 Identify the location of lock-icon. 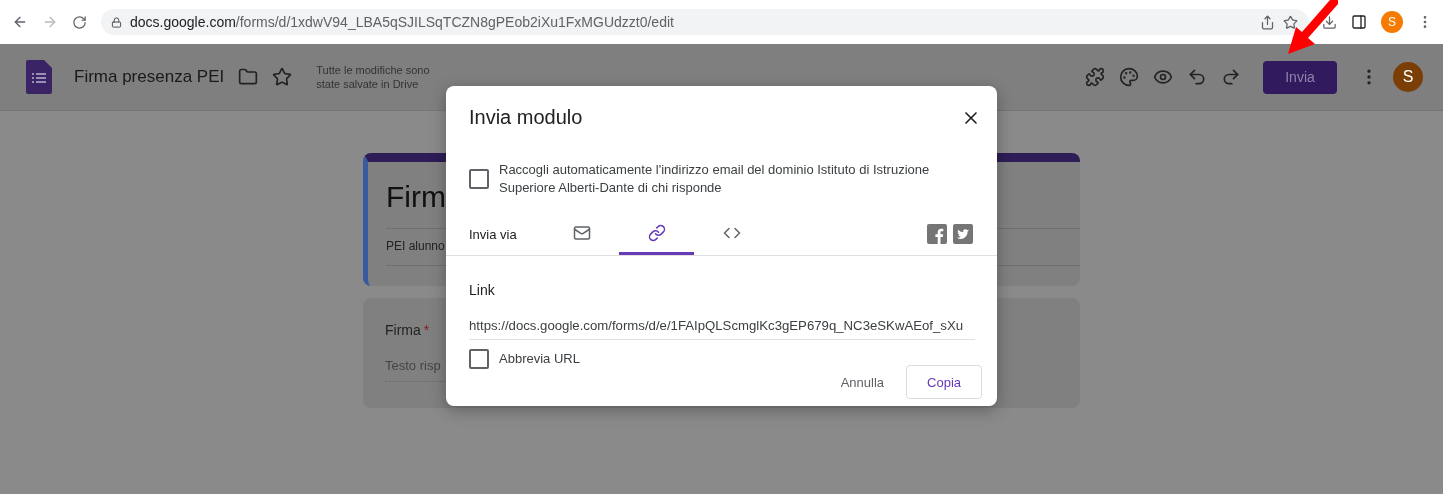
(116, 22).